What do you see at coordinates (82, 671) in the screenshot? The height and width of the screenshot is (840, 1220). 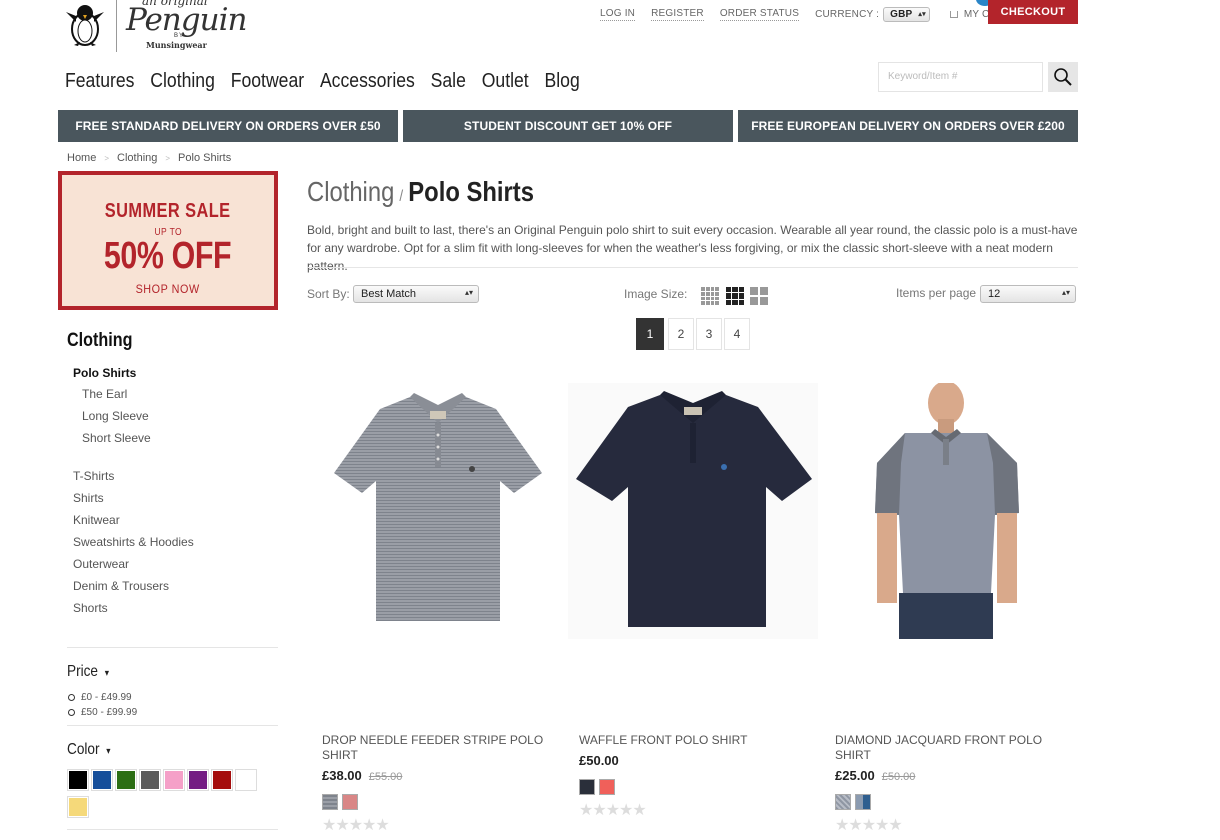 I see `price-filter-heading: Price` at bounding box center [82, 671].